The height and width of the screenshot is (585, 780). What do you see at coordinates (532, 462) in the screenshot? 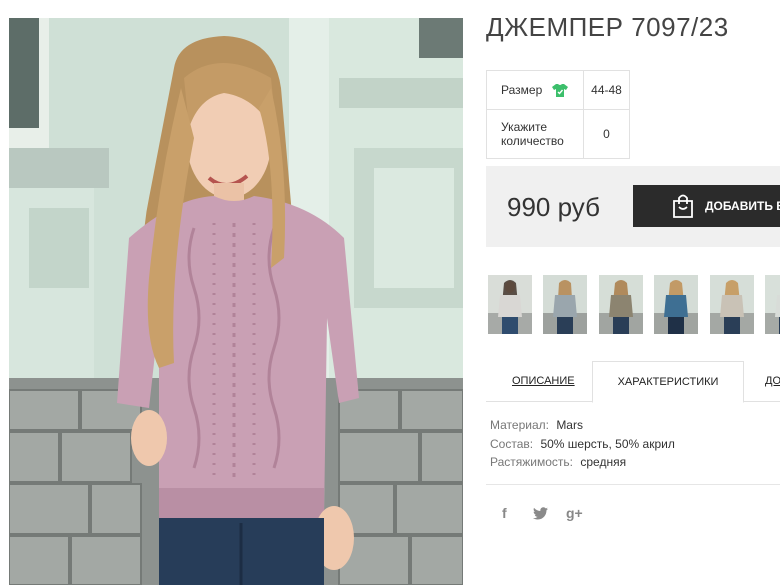
I see `spec-key: Растяжимость:` at bounding box center [532, 462].